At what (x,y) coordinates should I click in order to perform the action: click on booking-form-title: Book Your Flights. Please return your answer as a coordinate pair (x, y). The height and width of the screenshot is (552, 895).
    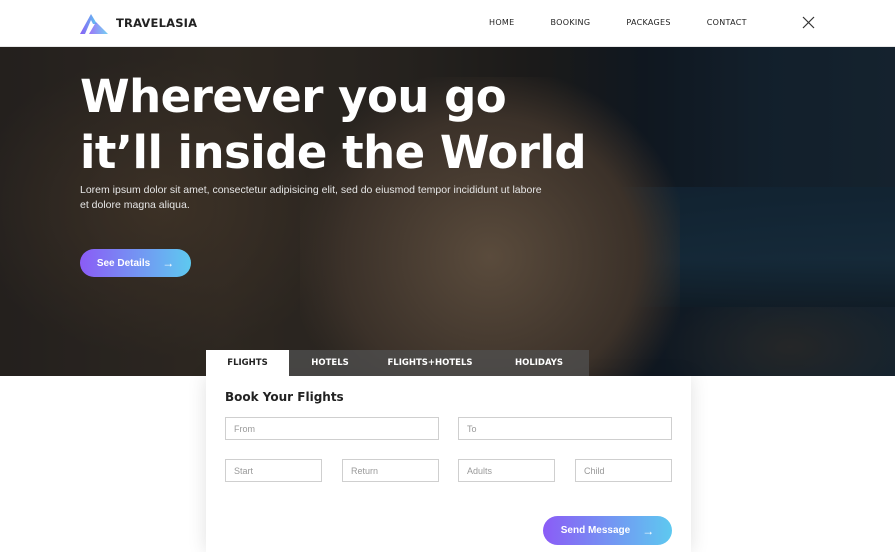
    Looking at the image, I should click on (284, 397).